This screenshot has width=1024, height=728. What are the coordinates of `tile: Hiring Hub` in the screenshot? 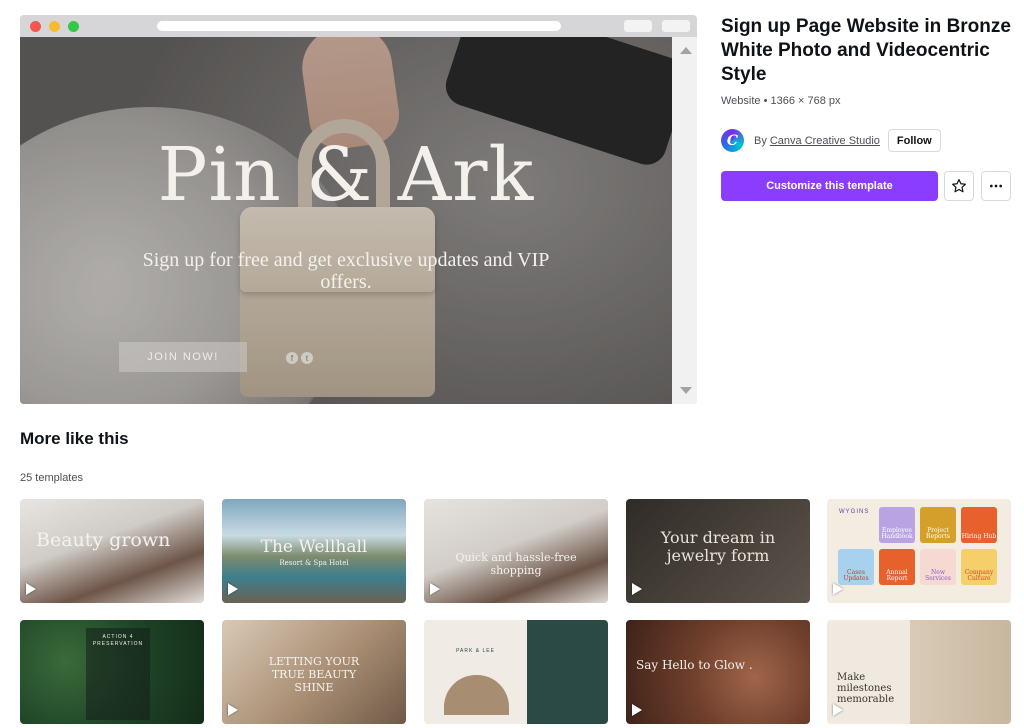 It's located at (979, 525).